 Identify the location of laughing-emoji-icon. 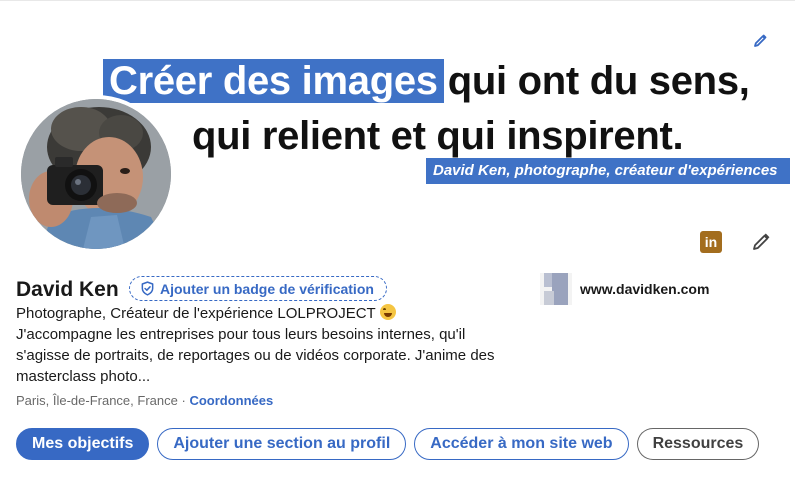
(387, 312).